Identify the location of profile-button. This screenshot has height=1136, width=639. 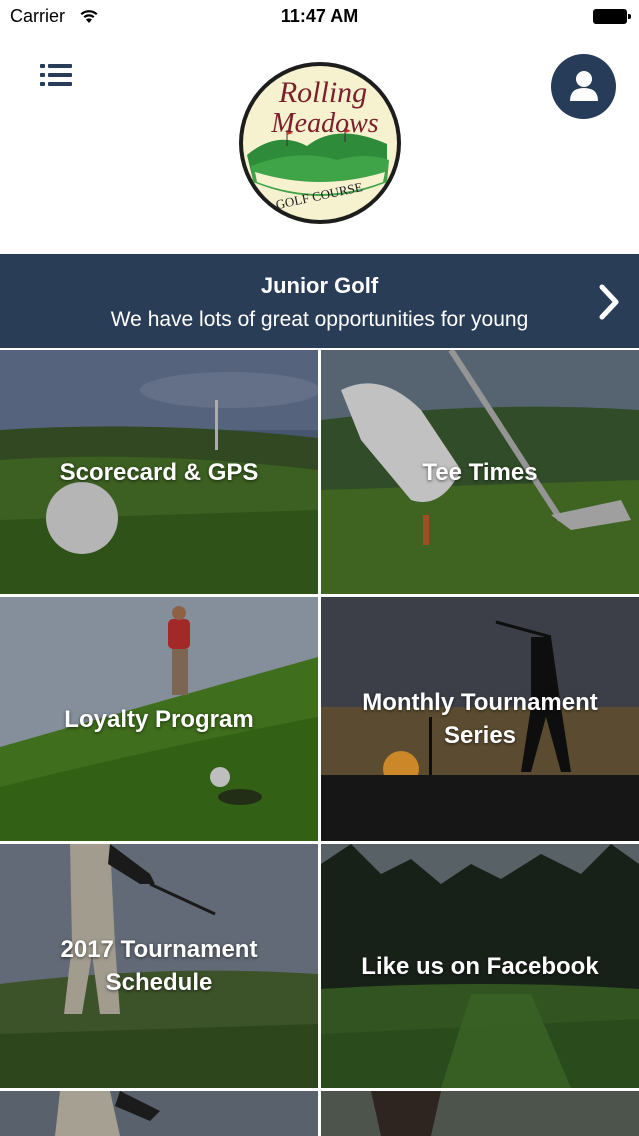
(583, 86).